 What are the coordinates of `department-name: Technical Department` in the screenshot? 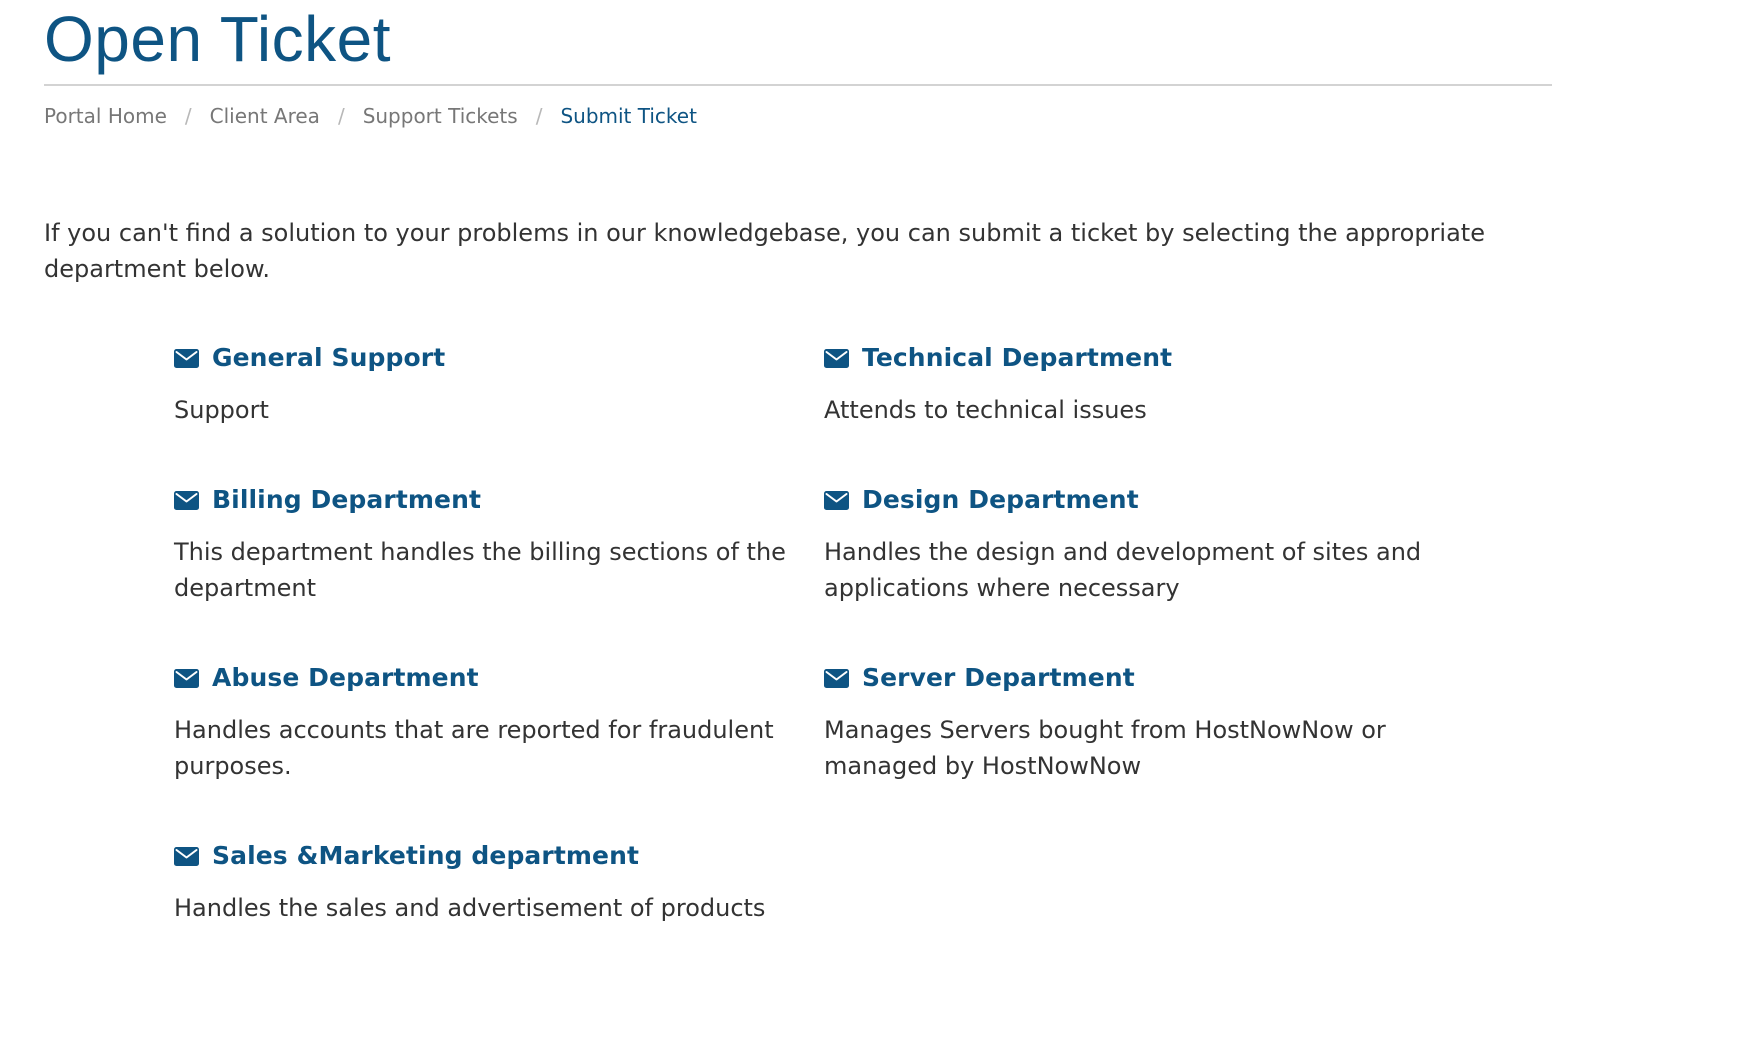 It's located at (1017, 357).